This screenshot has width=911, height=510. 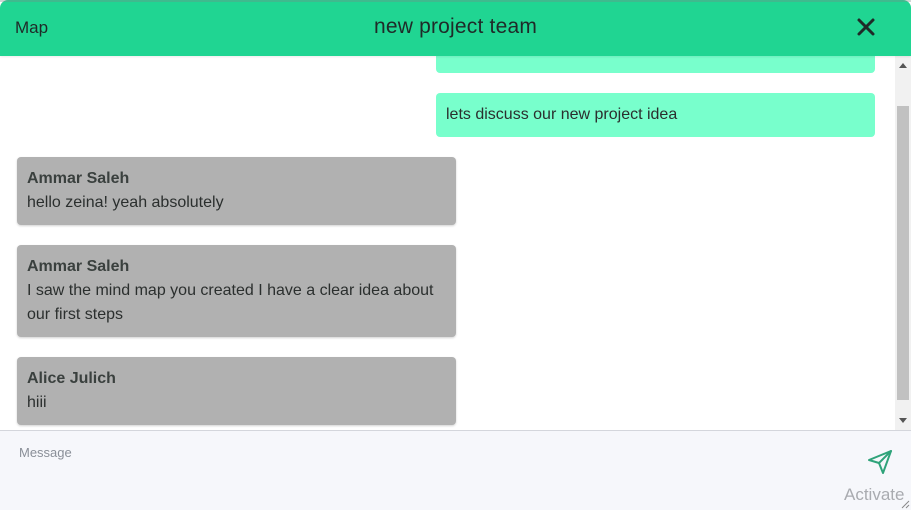 What do you see at coordinates (905, 504) in the screenshot?
I see `resize-grip-icon` at bounding box center [905, 504].